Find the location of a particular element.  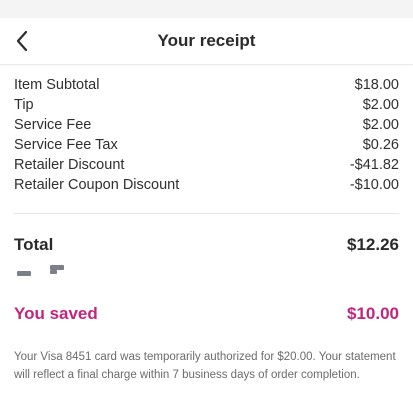

total-value: $12.26 is located at coordinates (373, 244).